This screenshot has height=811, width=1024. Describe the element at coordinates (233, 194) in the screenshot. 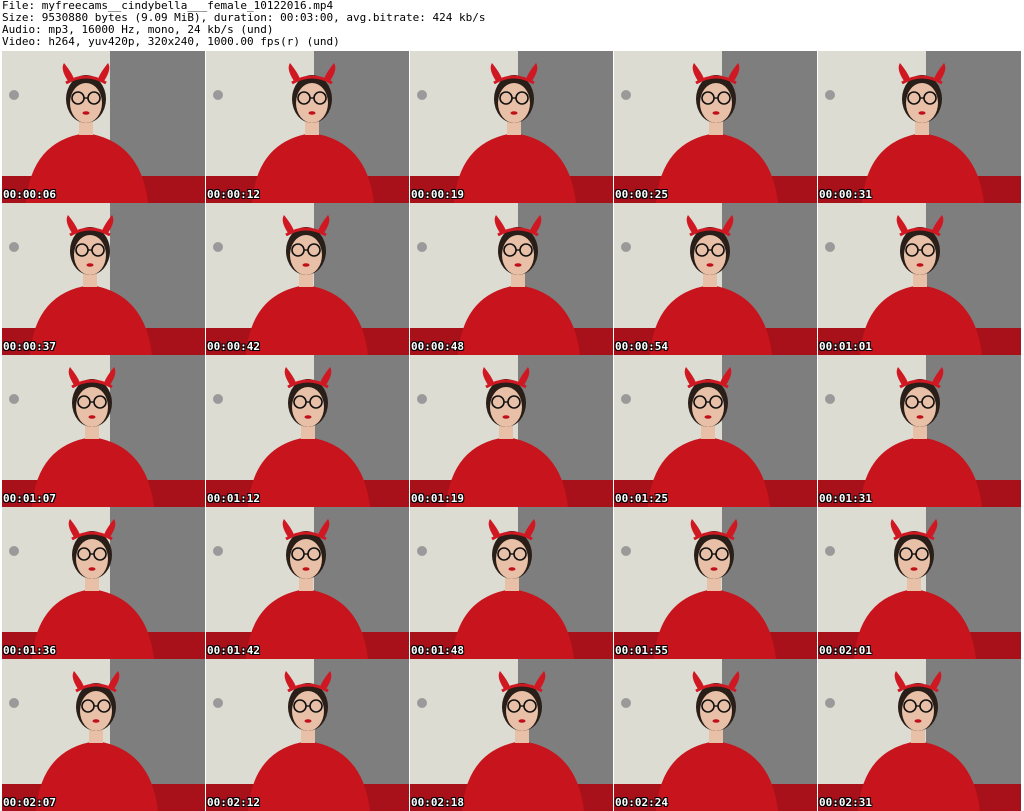

I see `thumbnail-timestamp: 00:00:12` at that location.